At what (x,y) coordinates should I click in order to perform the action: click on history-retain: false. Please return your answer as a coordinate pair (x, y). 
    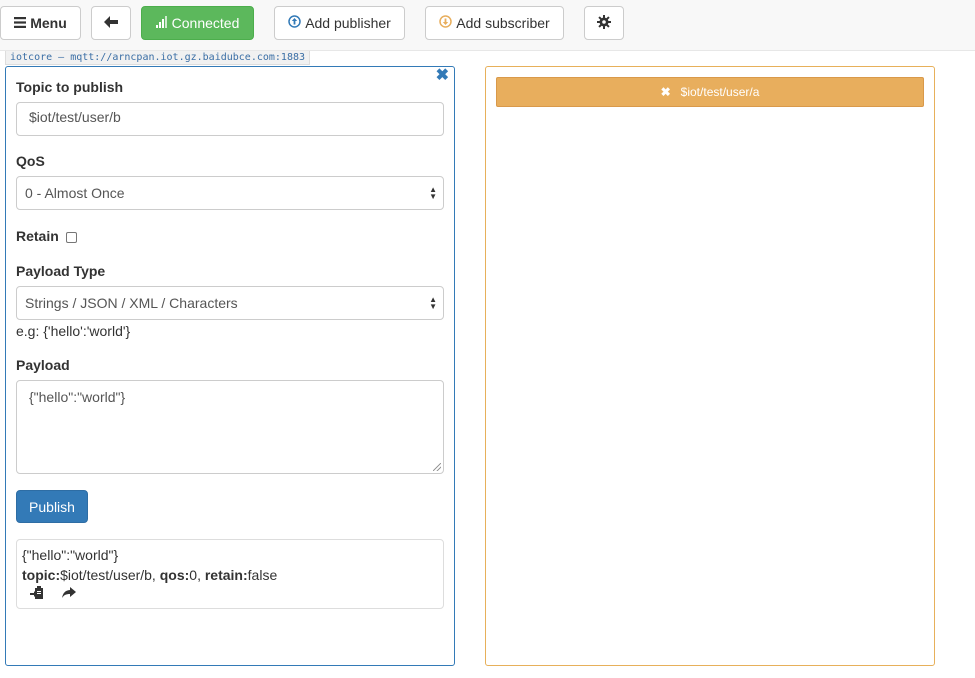
    Looking at the image, I should click on (262, 575).